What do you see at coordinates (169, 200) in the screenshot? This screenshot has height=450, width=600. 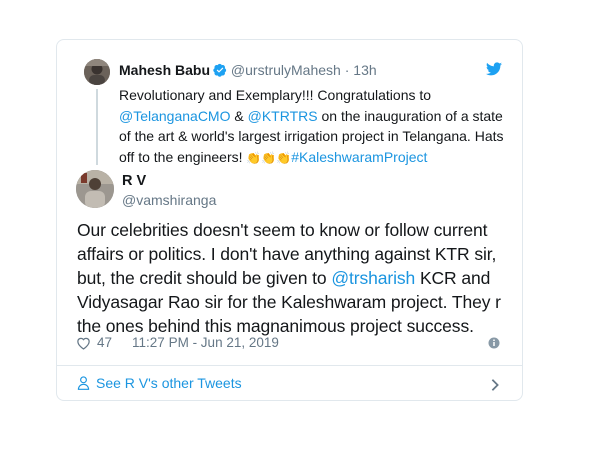 I see `author-handle: @vamshiranga` at bounding box center [169, 200].